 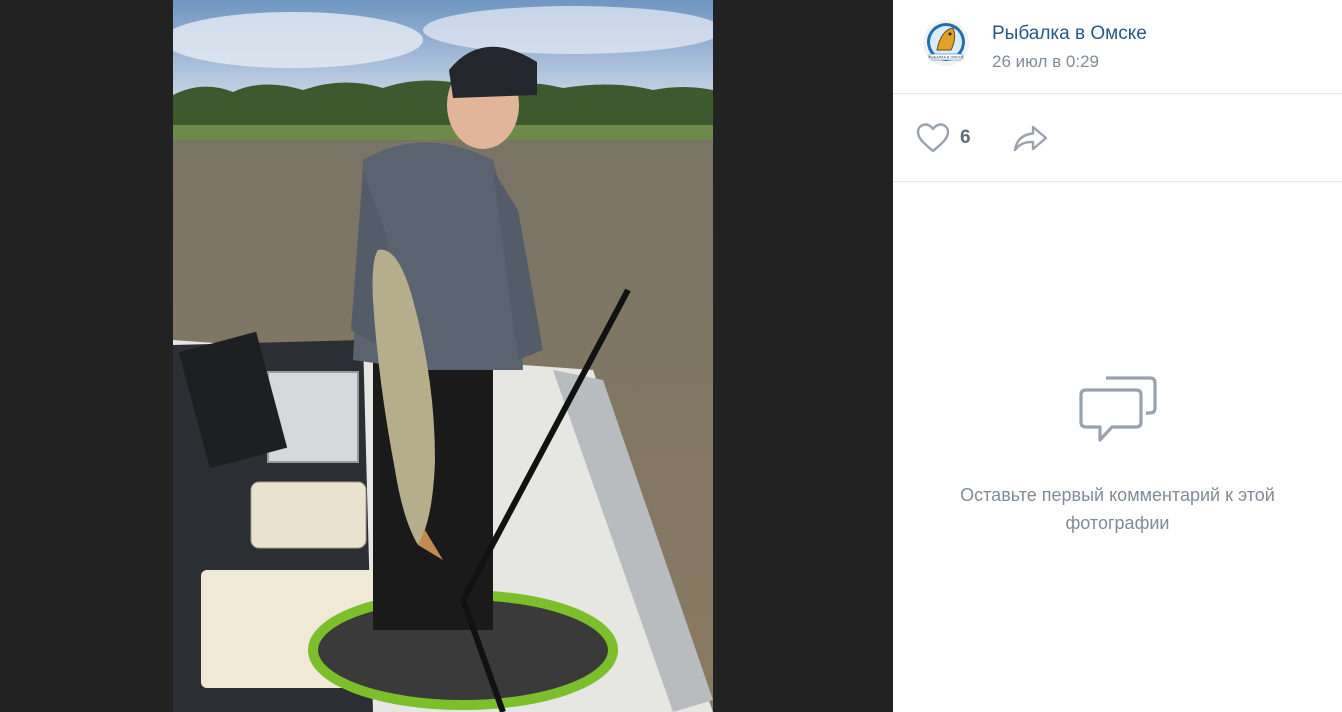 I want to click on post-actions: 6, so click(x=1117, y=138).